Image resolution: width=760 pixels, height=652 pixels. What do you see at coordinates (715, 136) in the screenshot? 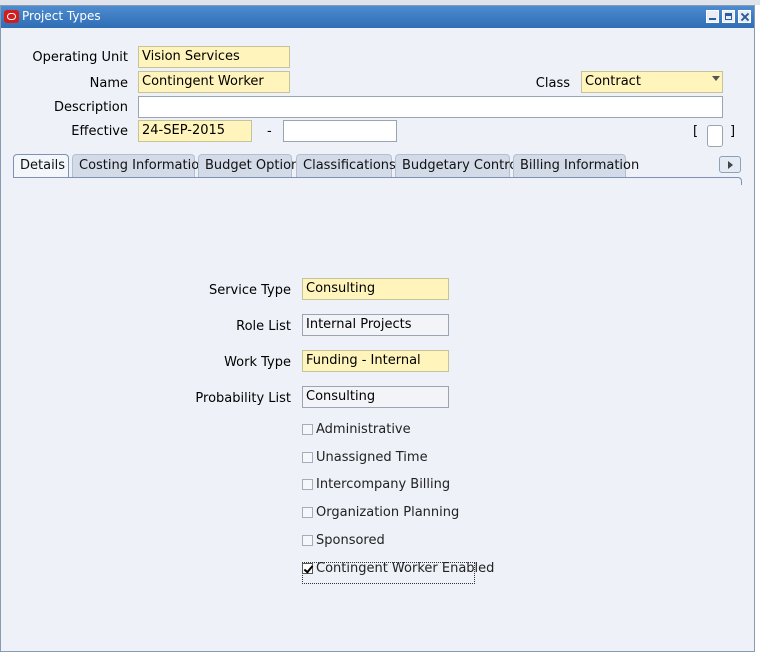
I see `descriptive-flexfield` at bounding box center [715, 136].